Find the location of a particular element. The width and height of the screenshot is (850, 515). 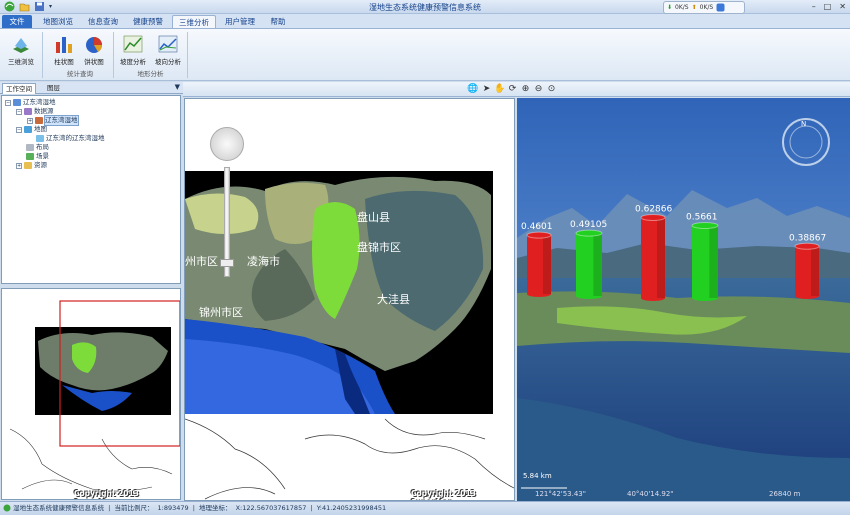

ribbon-tabs: 文件 地图浏览 信息查询 健康预警 三维分析 用户管理 帮助 is located at coordinates (425, 21).